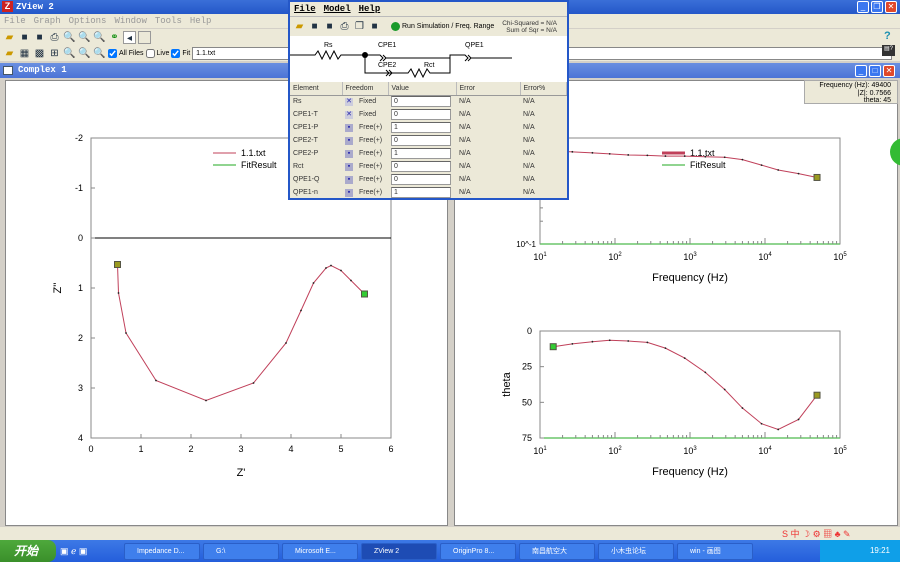  Describe the element at coordinates (88, 21) in the screenshot. I see `menu-options: Options` at that location.